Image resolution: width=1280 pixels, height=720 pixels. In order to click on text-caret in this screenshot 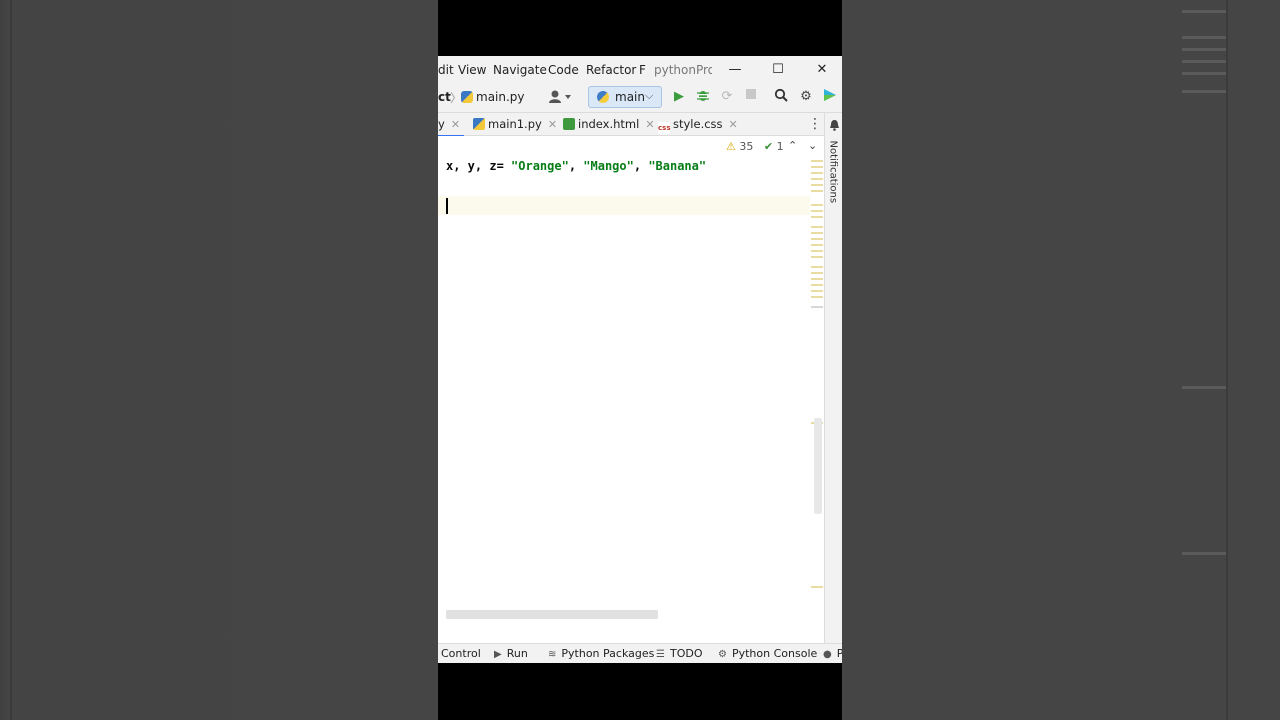, I will do `click(447, 206)`.